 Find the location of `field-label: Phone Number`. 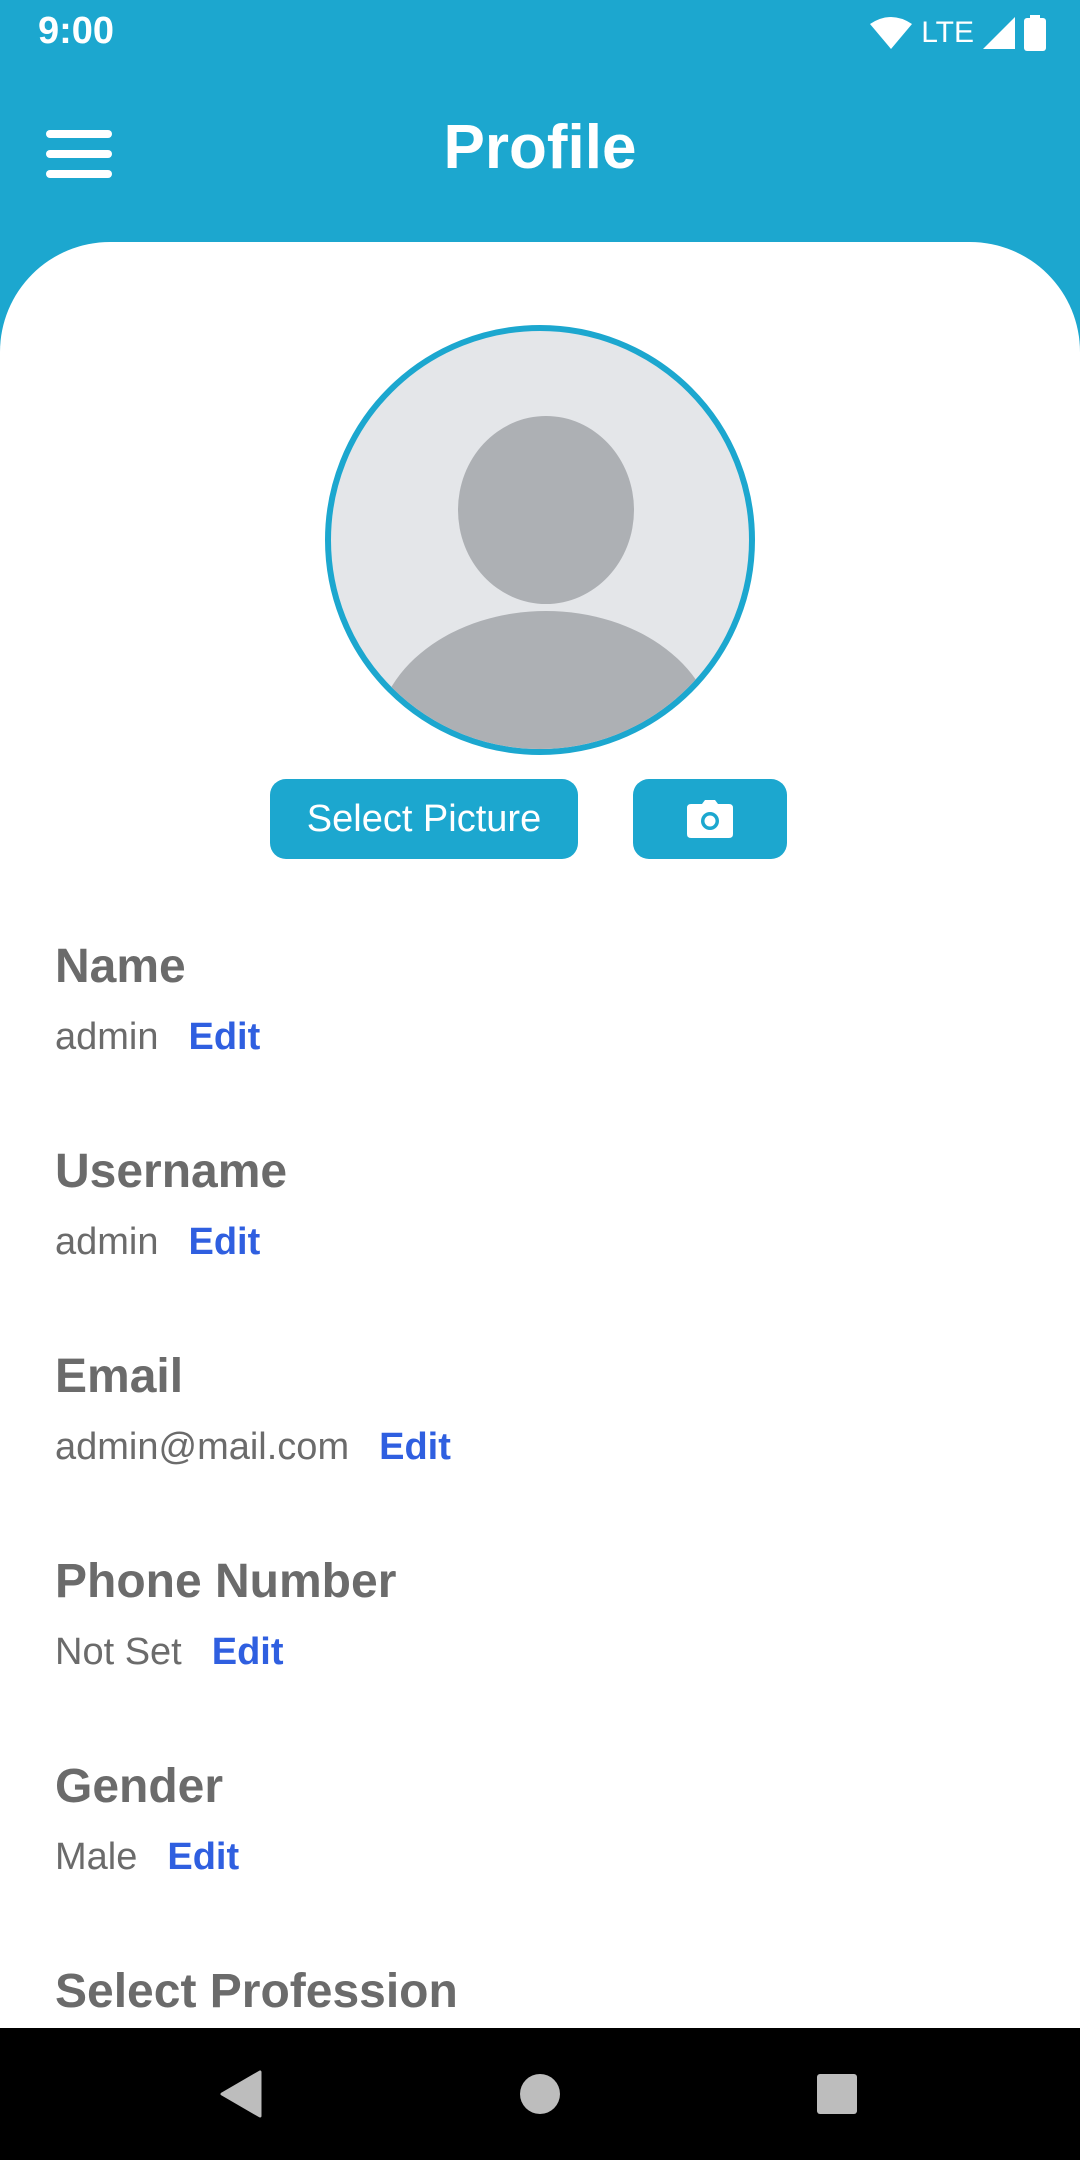

field-label: Phone Number is located at coordinates (226, 1581).